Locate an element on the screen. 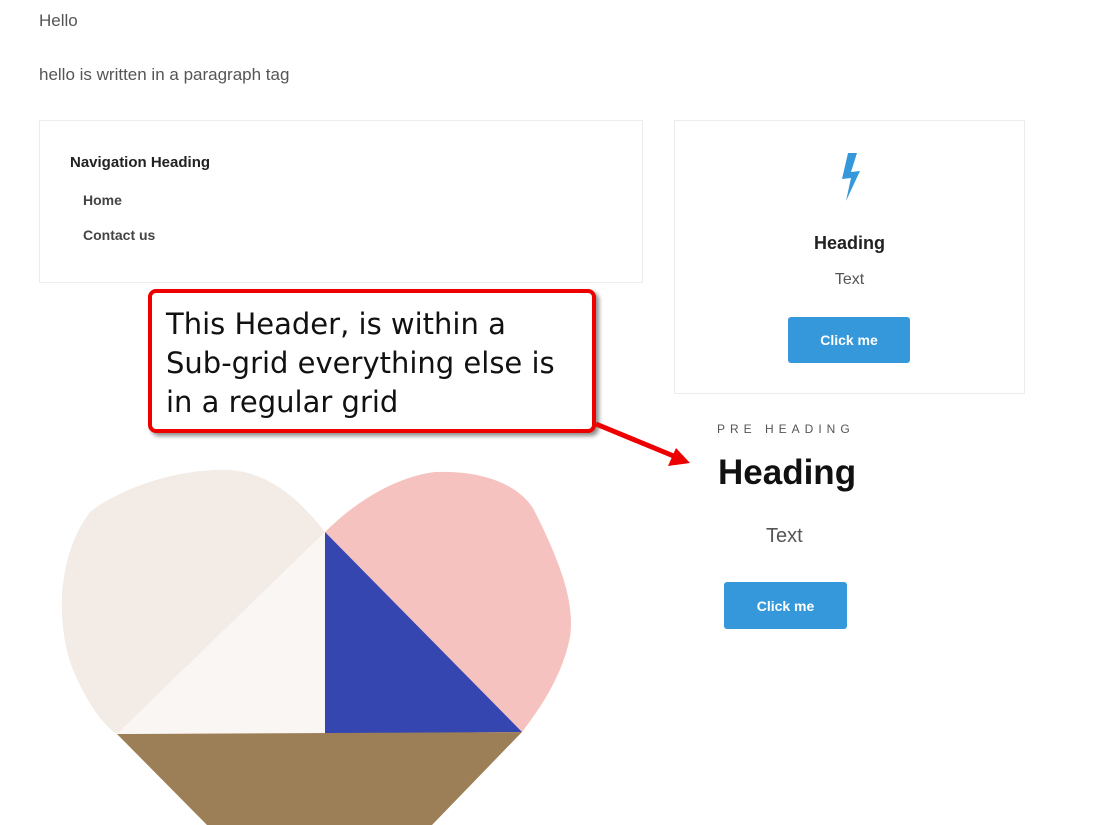  card-heading: Heading is located at coordinates (849, 243).